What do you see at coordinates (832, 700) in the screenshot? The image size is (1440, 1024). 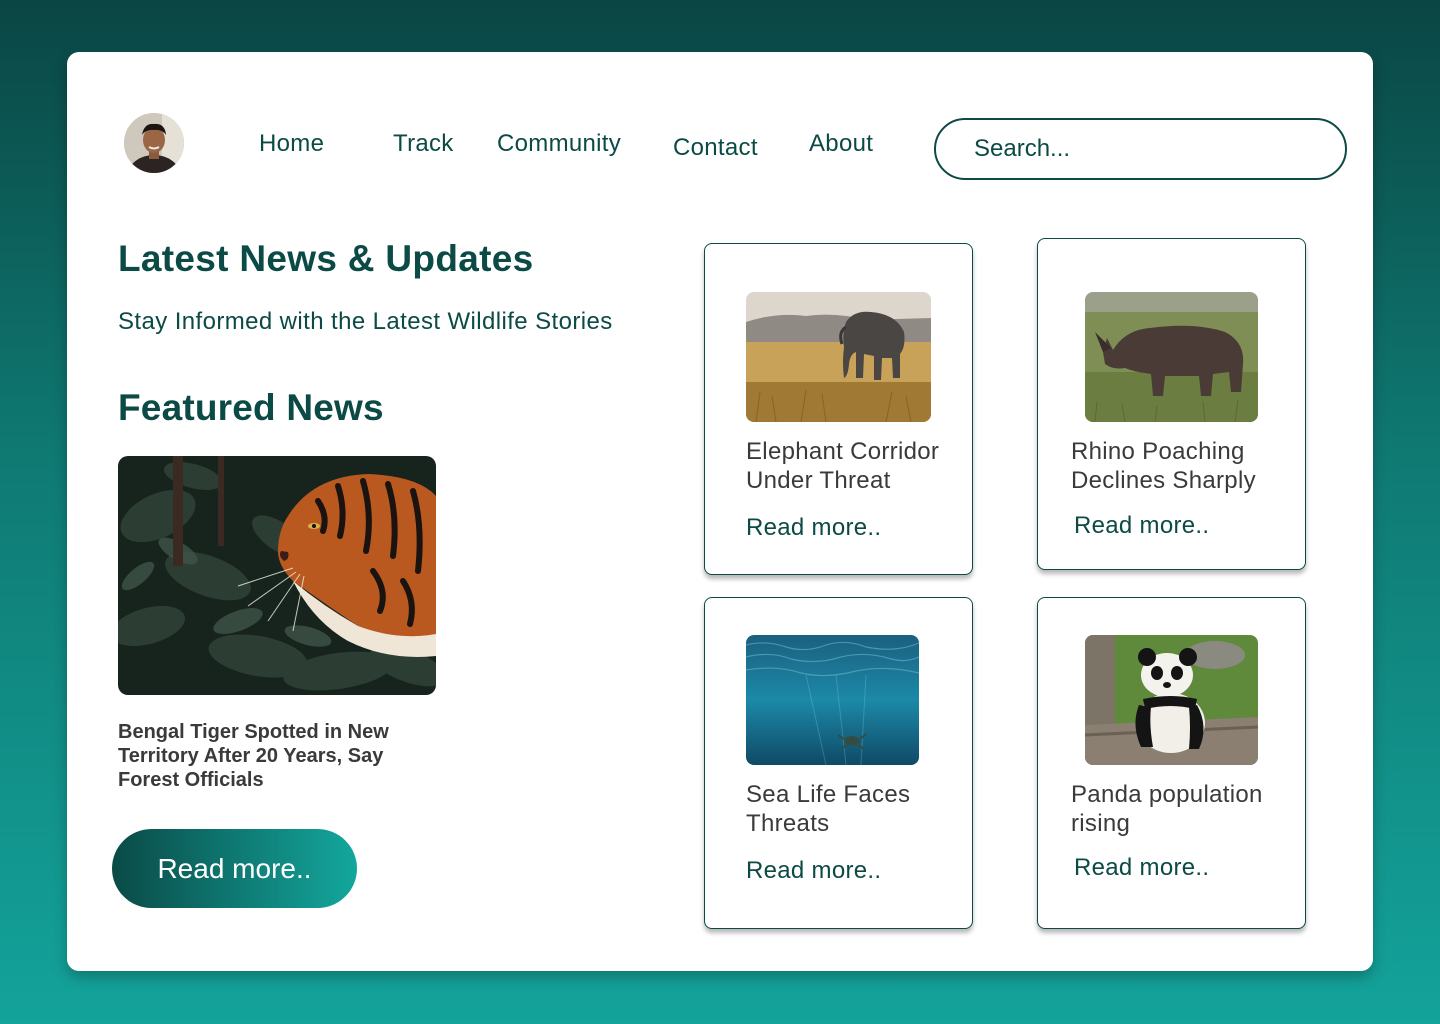 I see `sea-turtle-image` at bounding box center [832, 700].